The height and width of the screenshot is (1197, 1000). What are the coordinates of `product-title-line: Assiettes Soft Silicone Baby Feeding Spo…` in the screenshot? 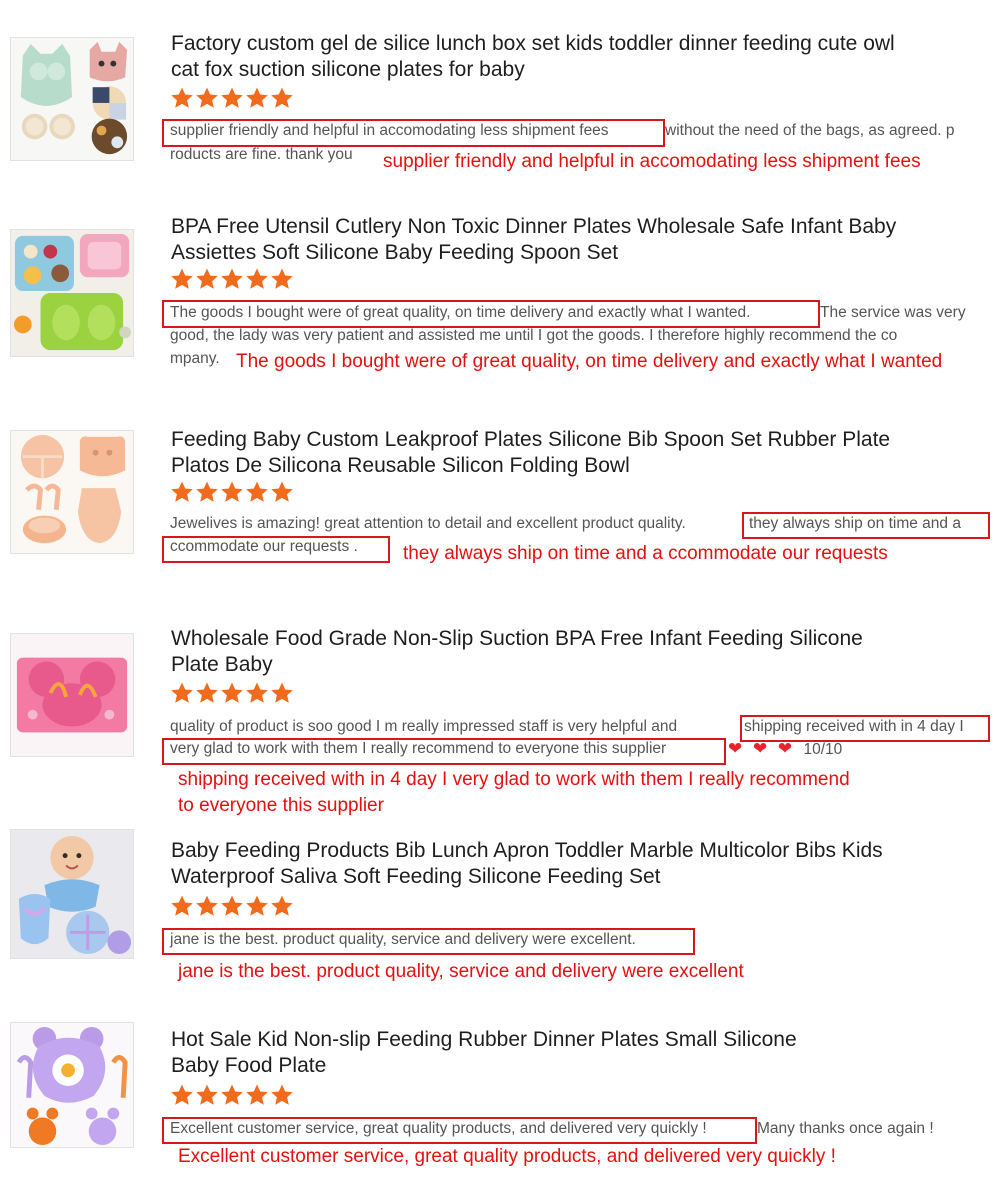 It's located at (395, 252).